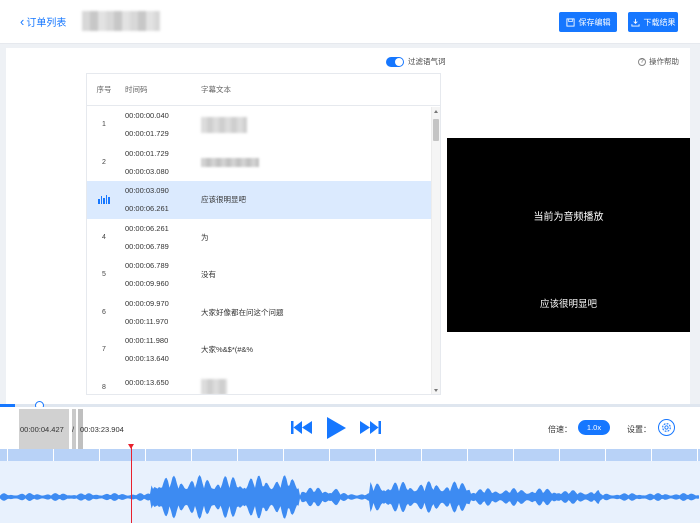  Describe the element at coordinates (318, 349) in the screenshot. I see `subtitle-text: 大家%&$*(#&%` at that location.